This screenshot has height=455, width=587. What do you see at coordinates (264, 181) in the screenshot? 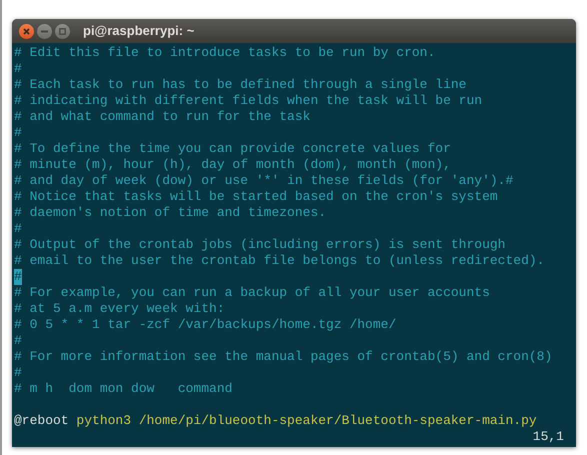
I see `comment-line: # and day of week (dow) or use '*' in these fields (for 'any').#` at bounding box center [264, 181].